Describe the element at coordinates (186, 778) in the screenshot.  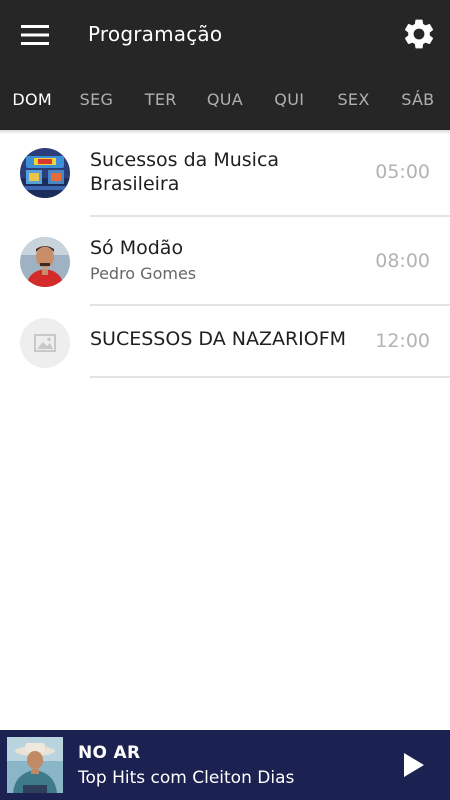
I see `current-show-title: Top Hits com Cleiton Dias` at that location.